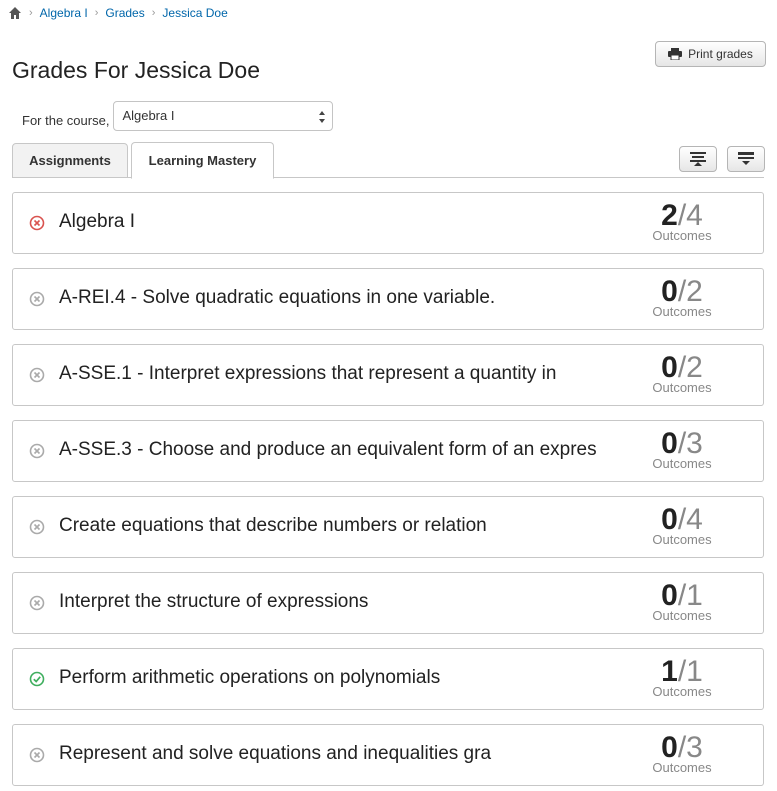 The height and width of the screenshot is (791, 777). Describe the element at coordinates (194, 13) in the screenshot. I see `breadcrumb-student-link: Jessica Doe` at that location.